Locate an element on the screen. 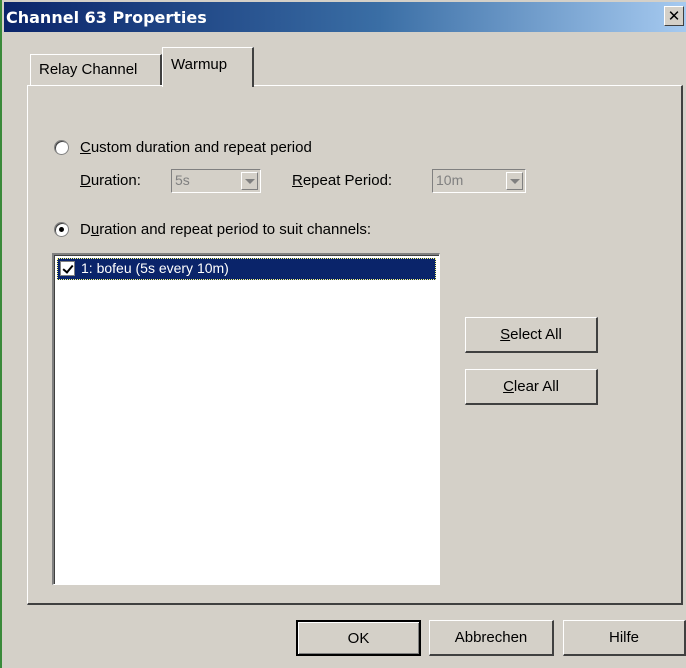  close-button: ✕ is located at coordinates (674, 16).